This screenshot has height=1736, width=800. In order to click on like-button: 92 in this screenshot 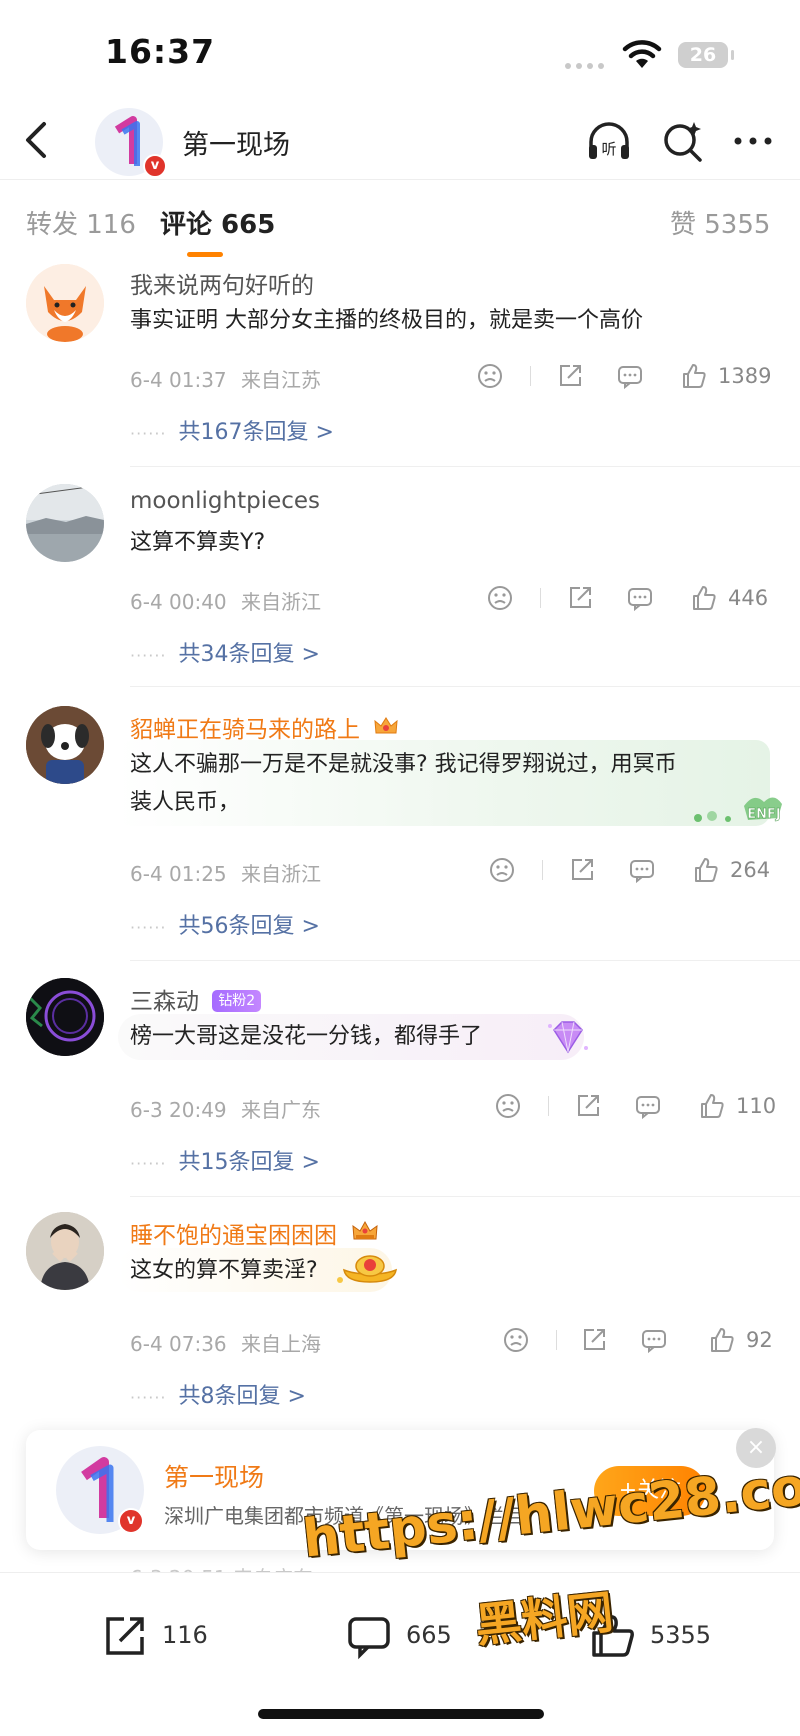, I will do `click(750, 1341)`.